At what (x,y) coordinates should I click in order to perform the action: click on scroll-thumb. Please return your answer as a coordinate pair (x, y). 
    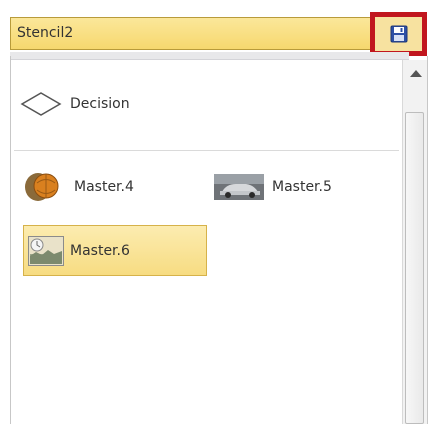
    Looking at the image, I should click on (414, 268).